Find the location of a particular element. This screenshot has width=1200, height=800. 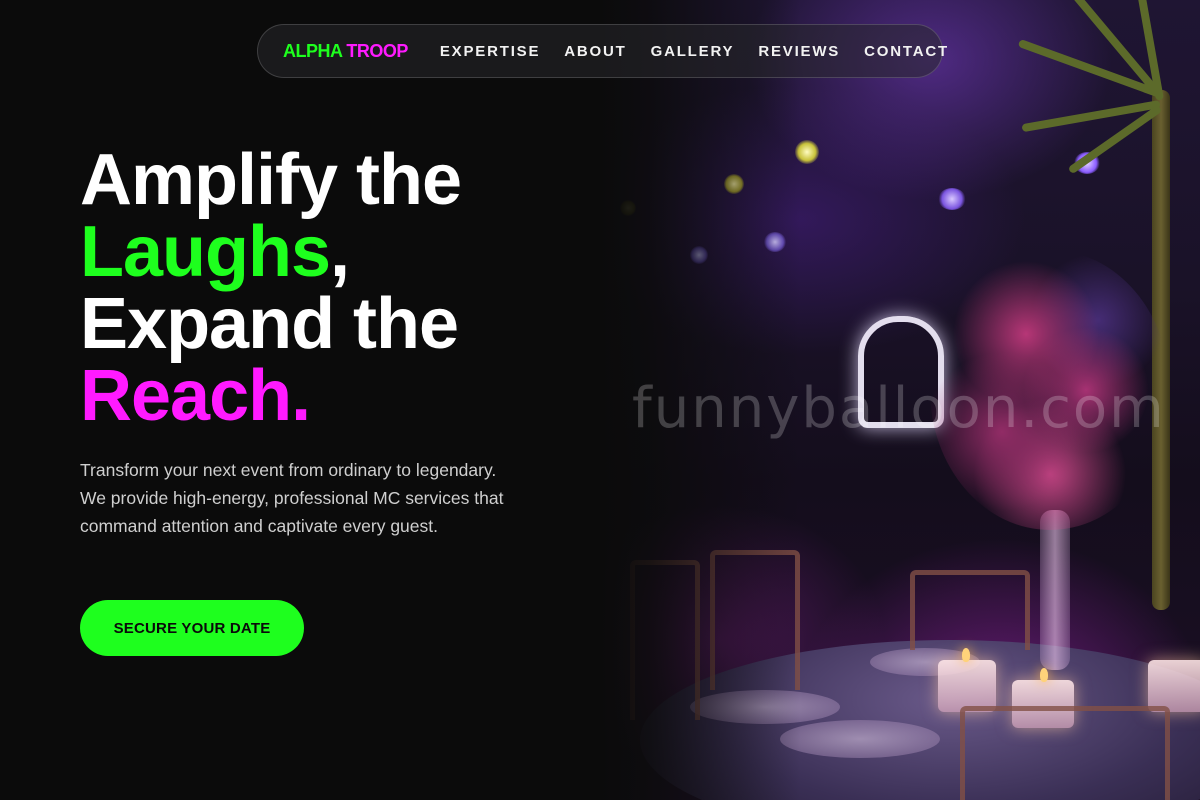

headline-comma: , is located at coordinates (340, 252).